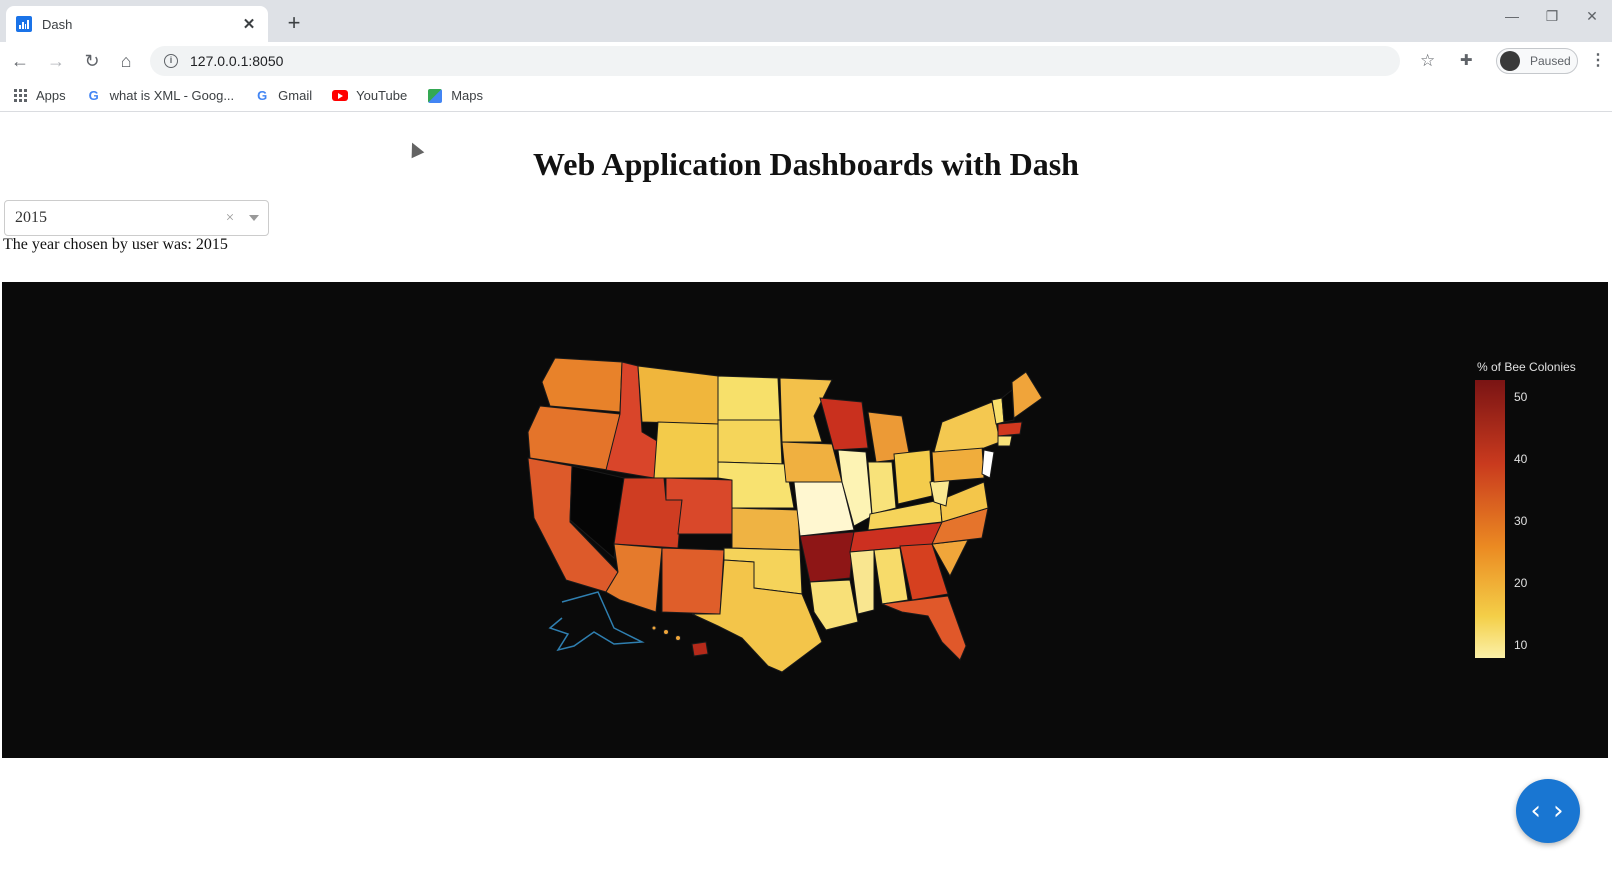 The width and height of the screenshot is (1612, 870). What do you see at coordinates (1526, 367) in the screenshot?
I see `colorbar-title: % of Bee Colonies` at bounding box center [1526, 367].